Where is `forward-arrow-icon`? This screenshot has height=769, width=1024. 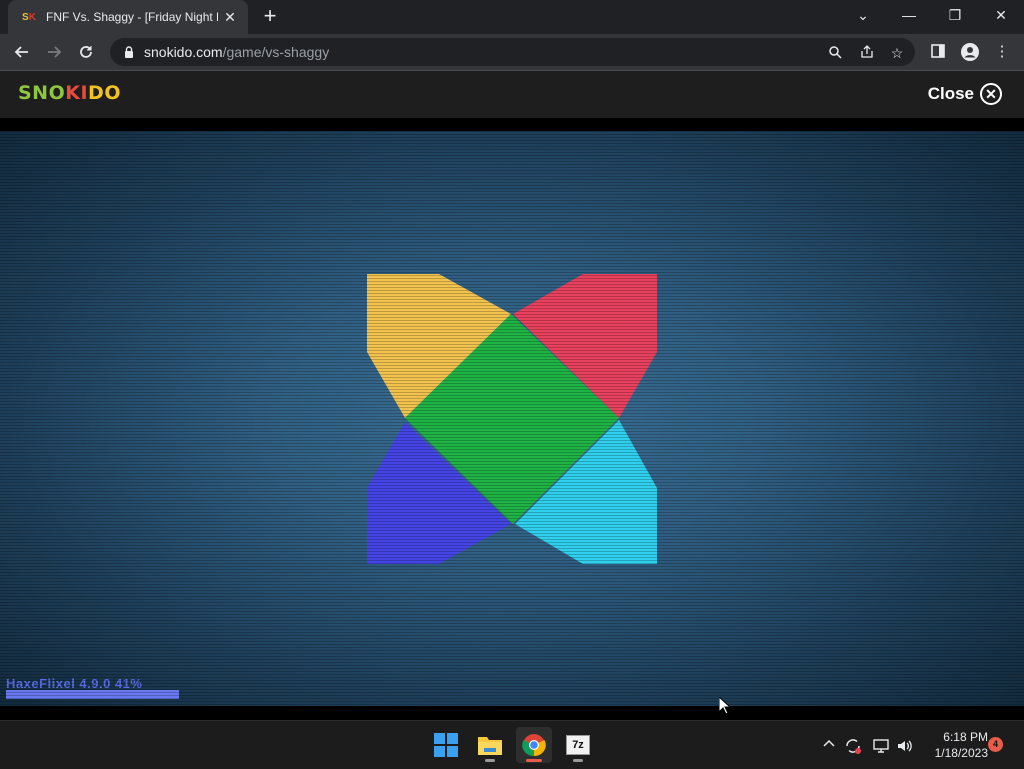
forward-arrow-icon is located at coordinates (55, 52).